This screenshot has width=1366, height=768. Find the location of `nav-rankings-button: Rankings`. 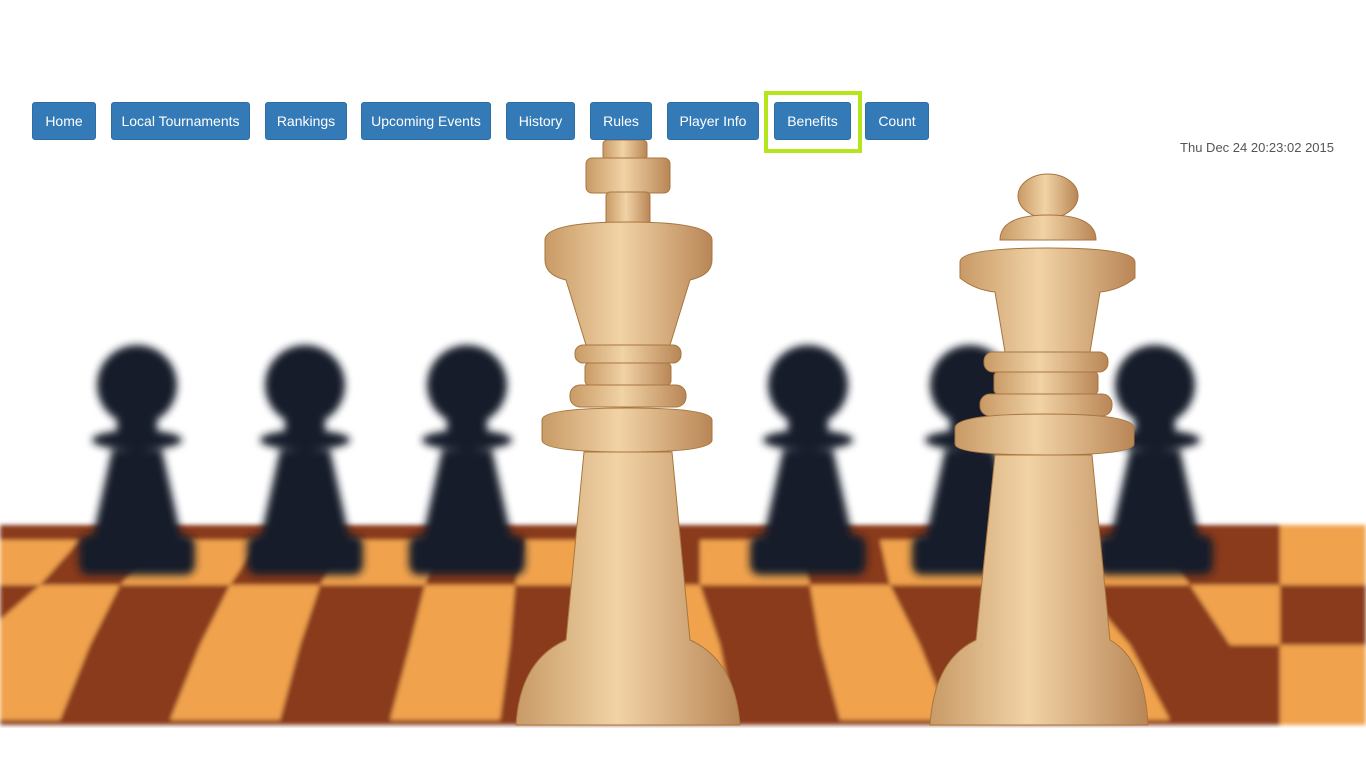

nav-rankings-button: Rankings is located at coordinates (306, 121).